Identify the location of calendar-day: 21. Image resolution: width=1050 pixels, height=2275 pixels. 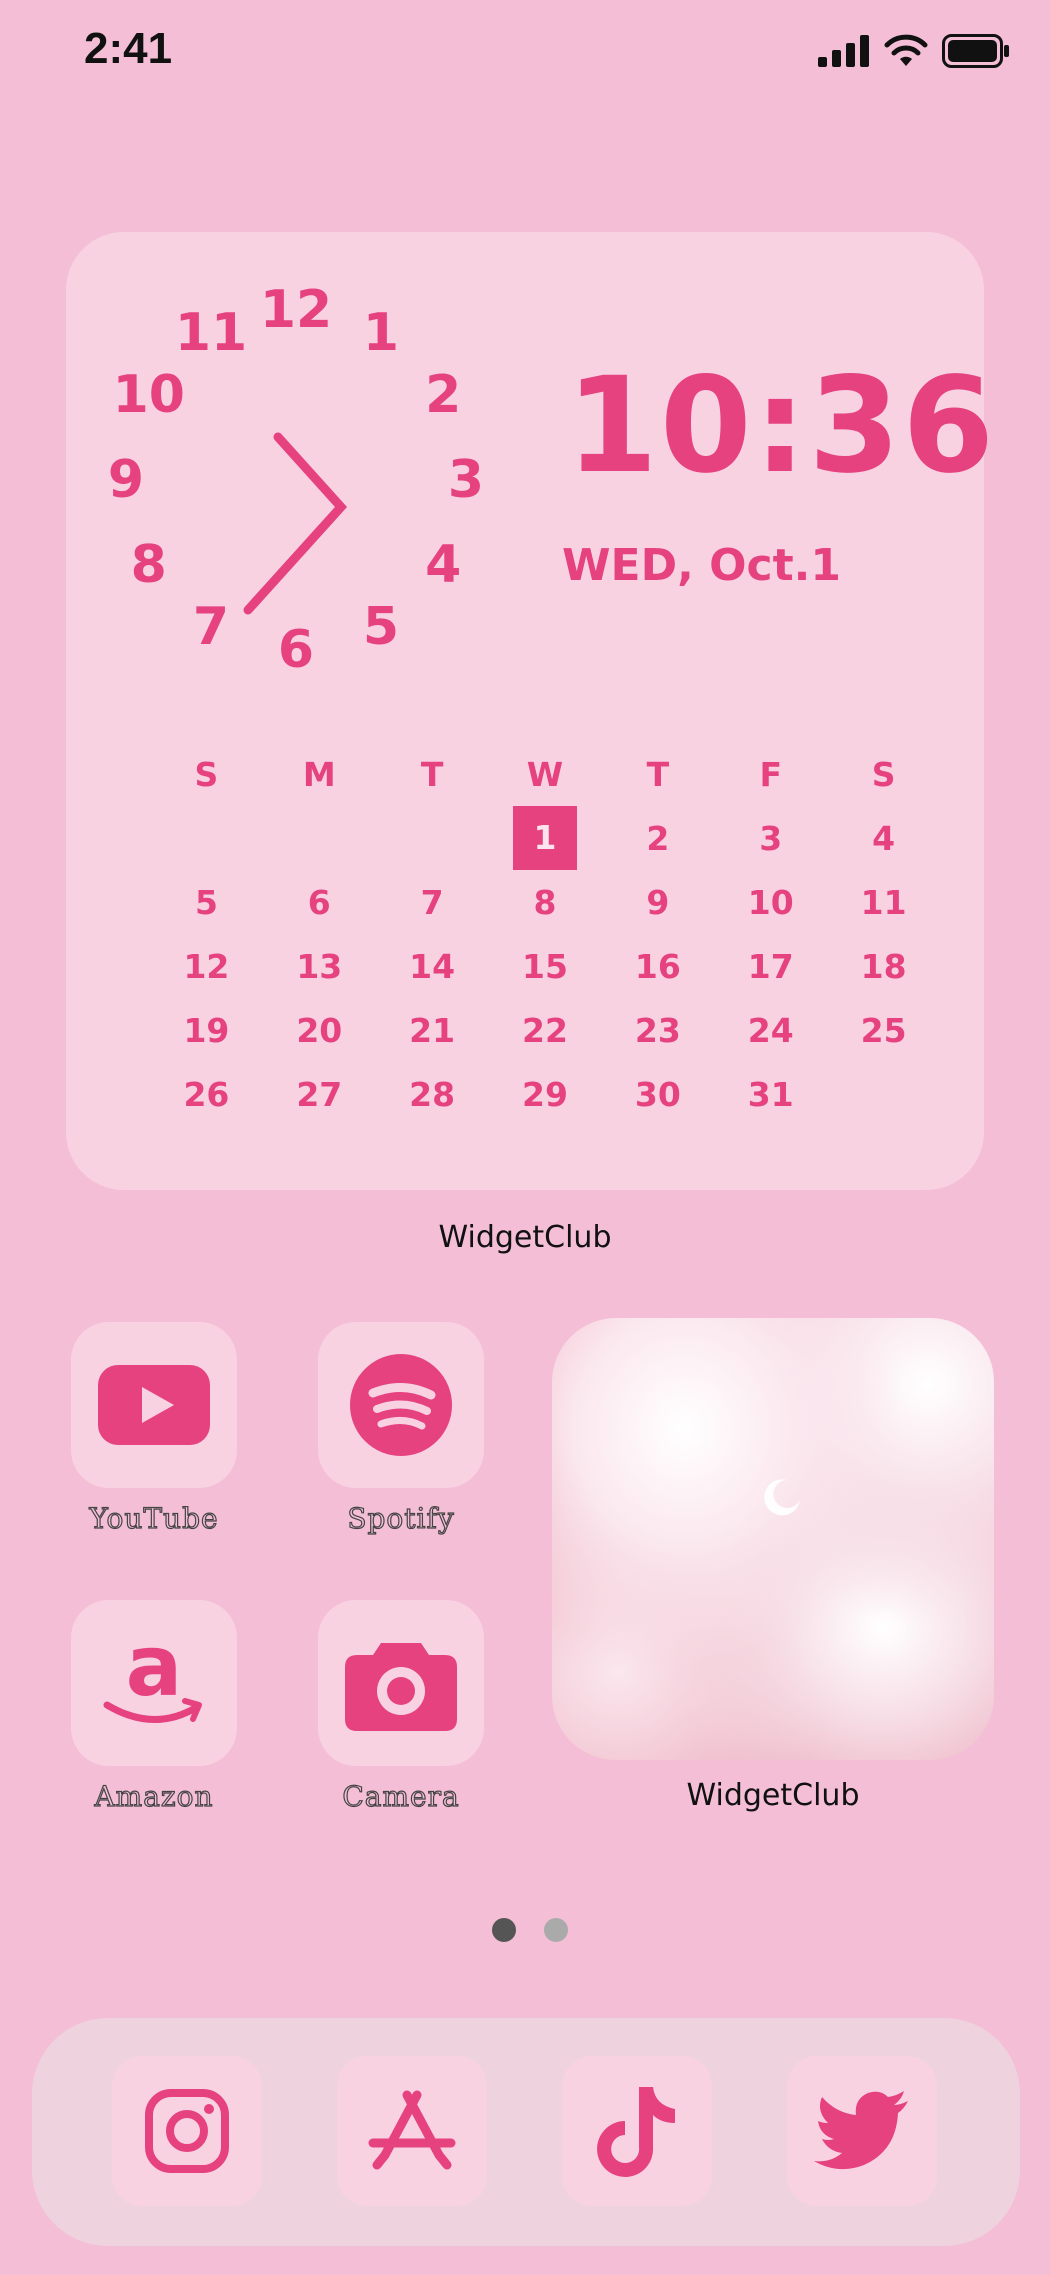
(432, 1030).